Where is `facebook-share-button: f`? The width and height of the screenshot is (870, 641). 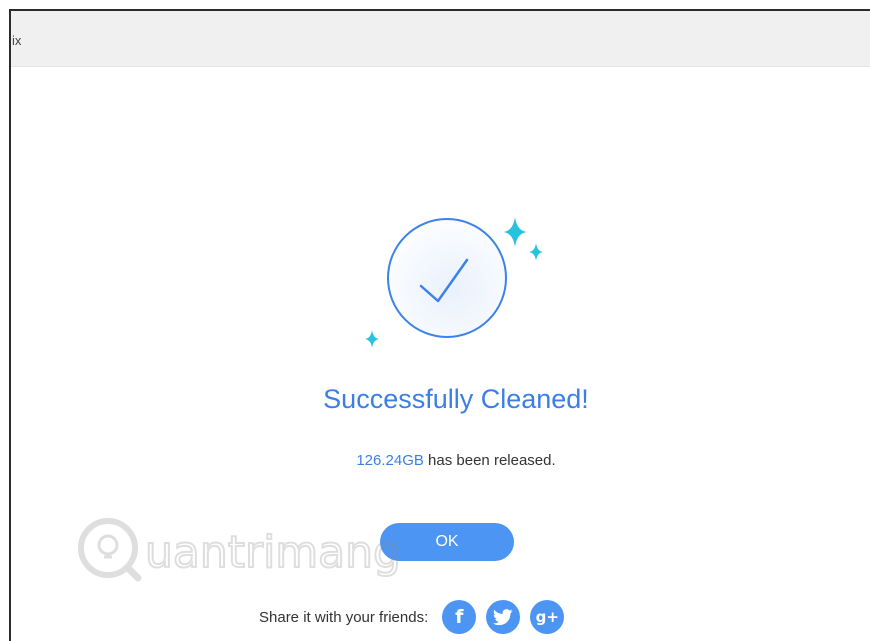
facebook-share-button: f is located at coordinates (459, 617).